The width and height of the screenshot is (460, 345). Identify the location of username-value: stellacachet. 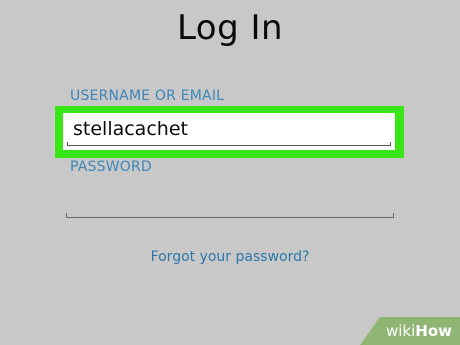
(130, 129).